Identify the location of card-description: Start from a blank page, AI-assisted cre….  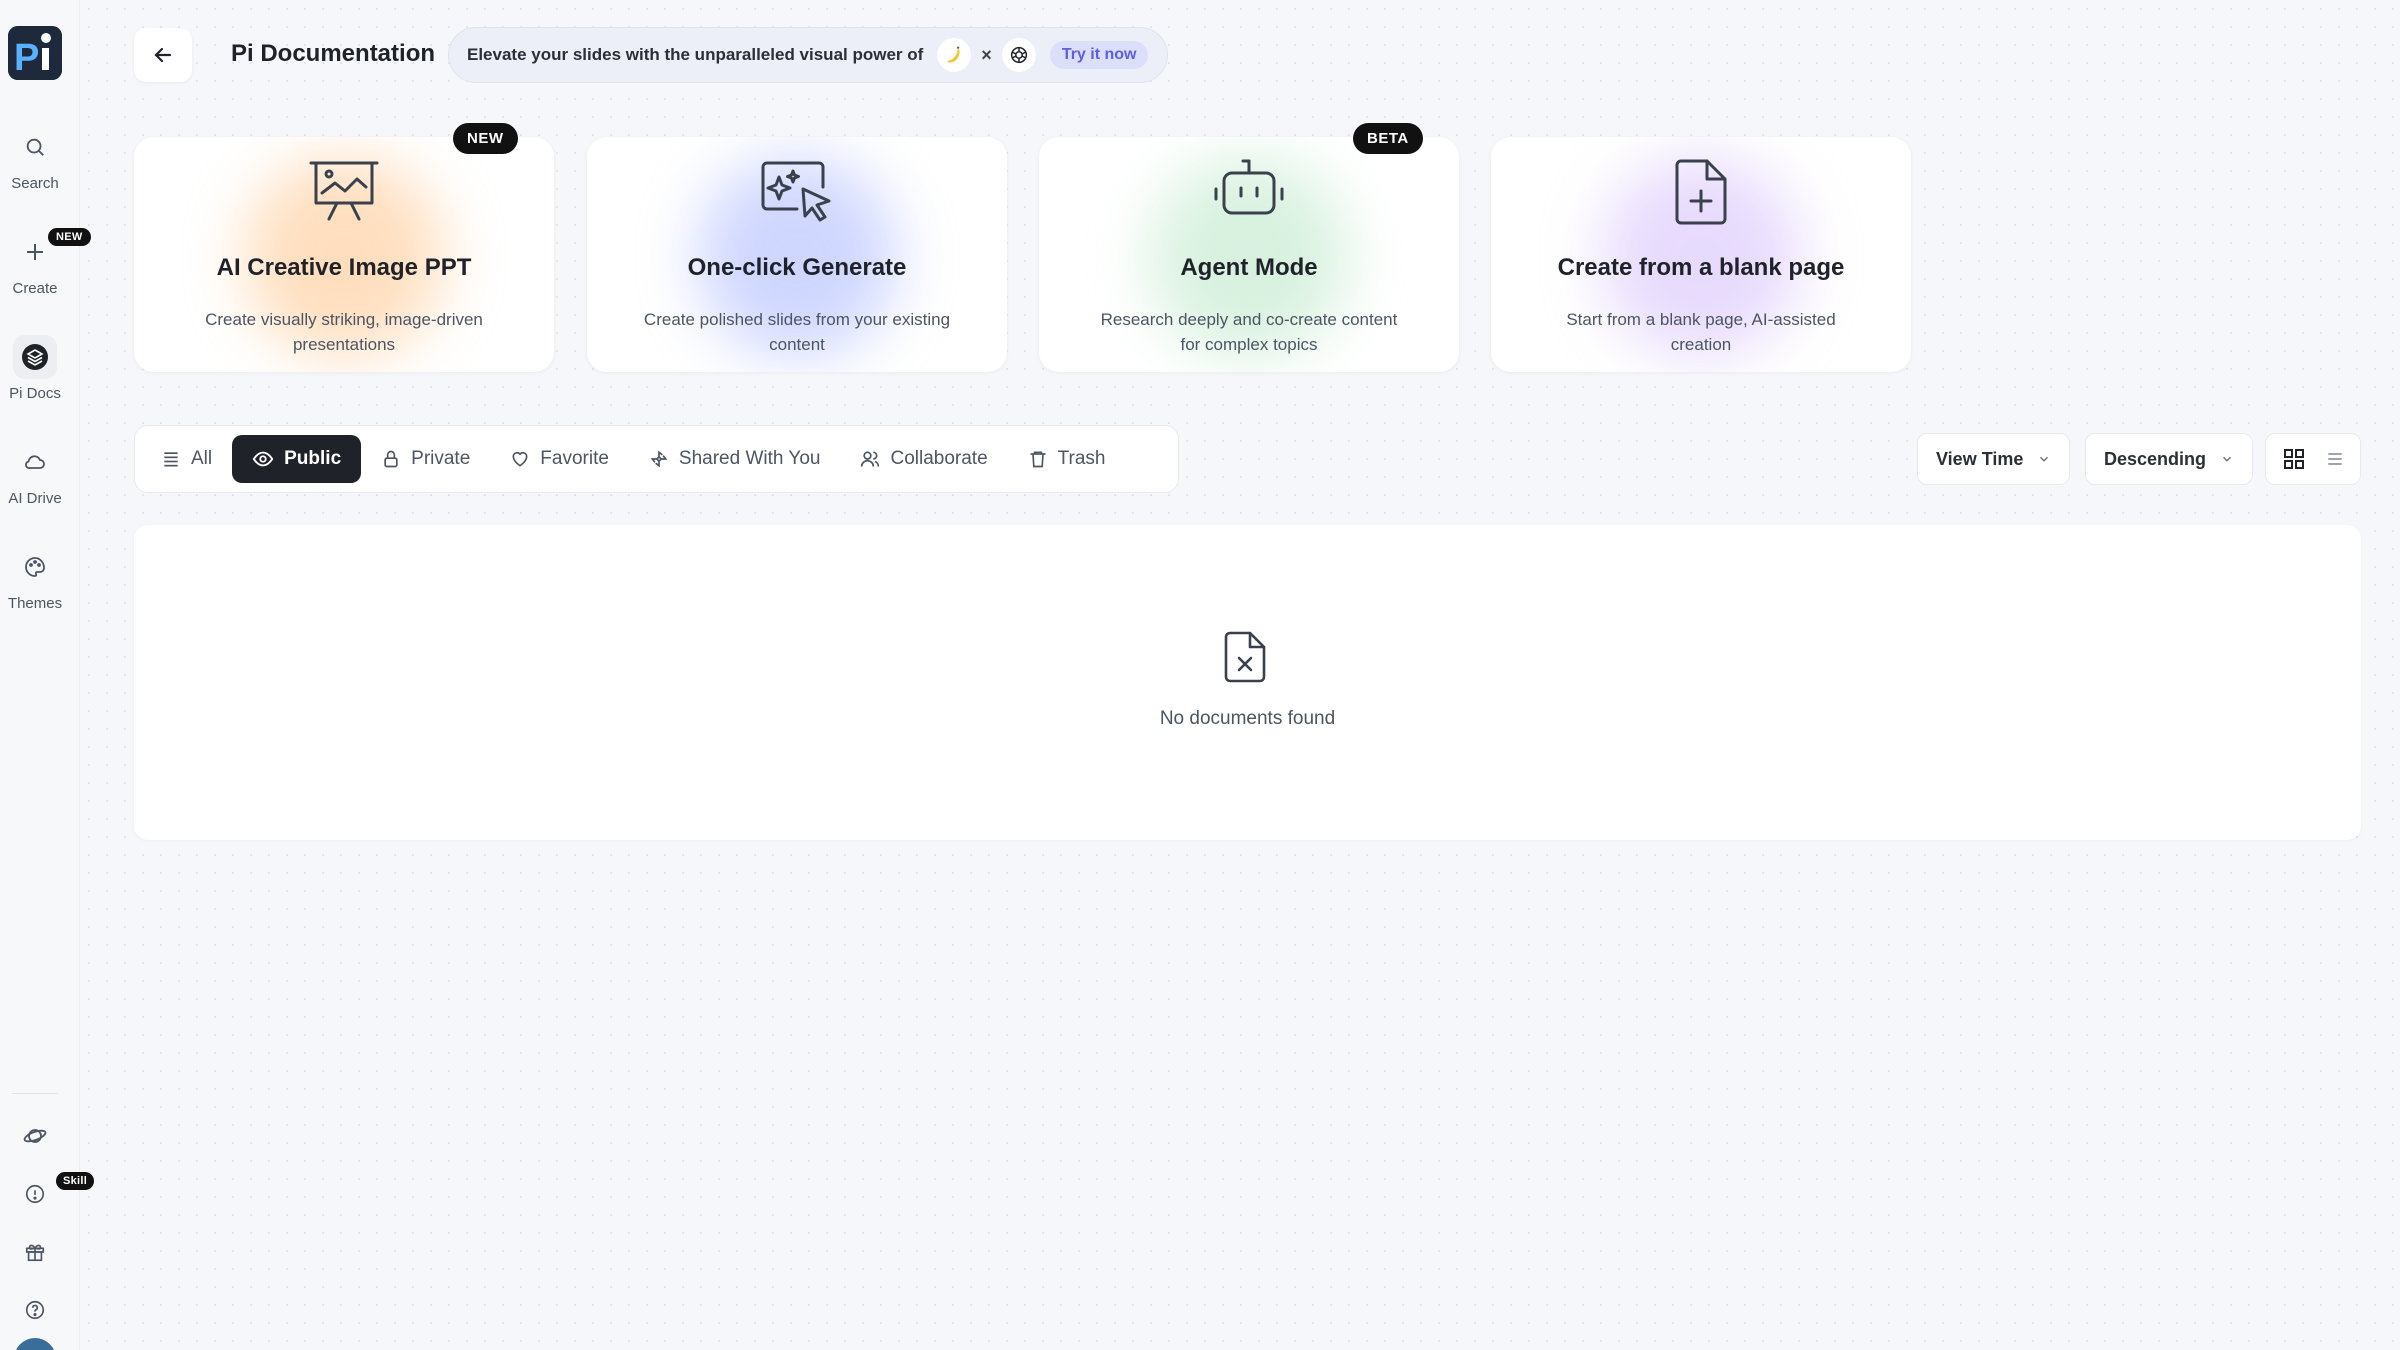
(1701, 332).